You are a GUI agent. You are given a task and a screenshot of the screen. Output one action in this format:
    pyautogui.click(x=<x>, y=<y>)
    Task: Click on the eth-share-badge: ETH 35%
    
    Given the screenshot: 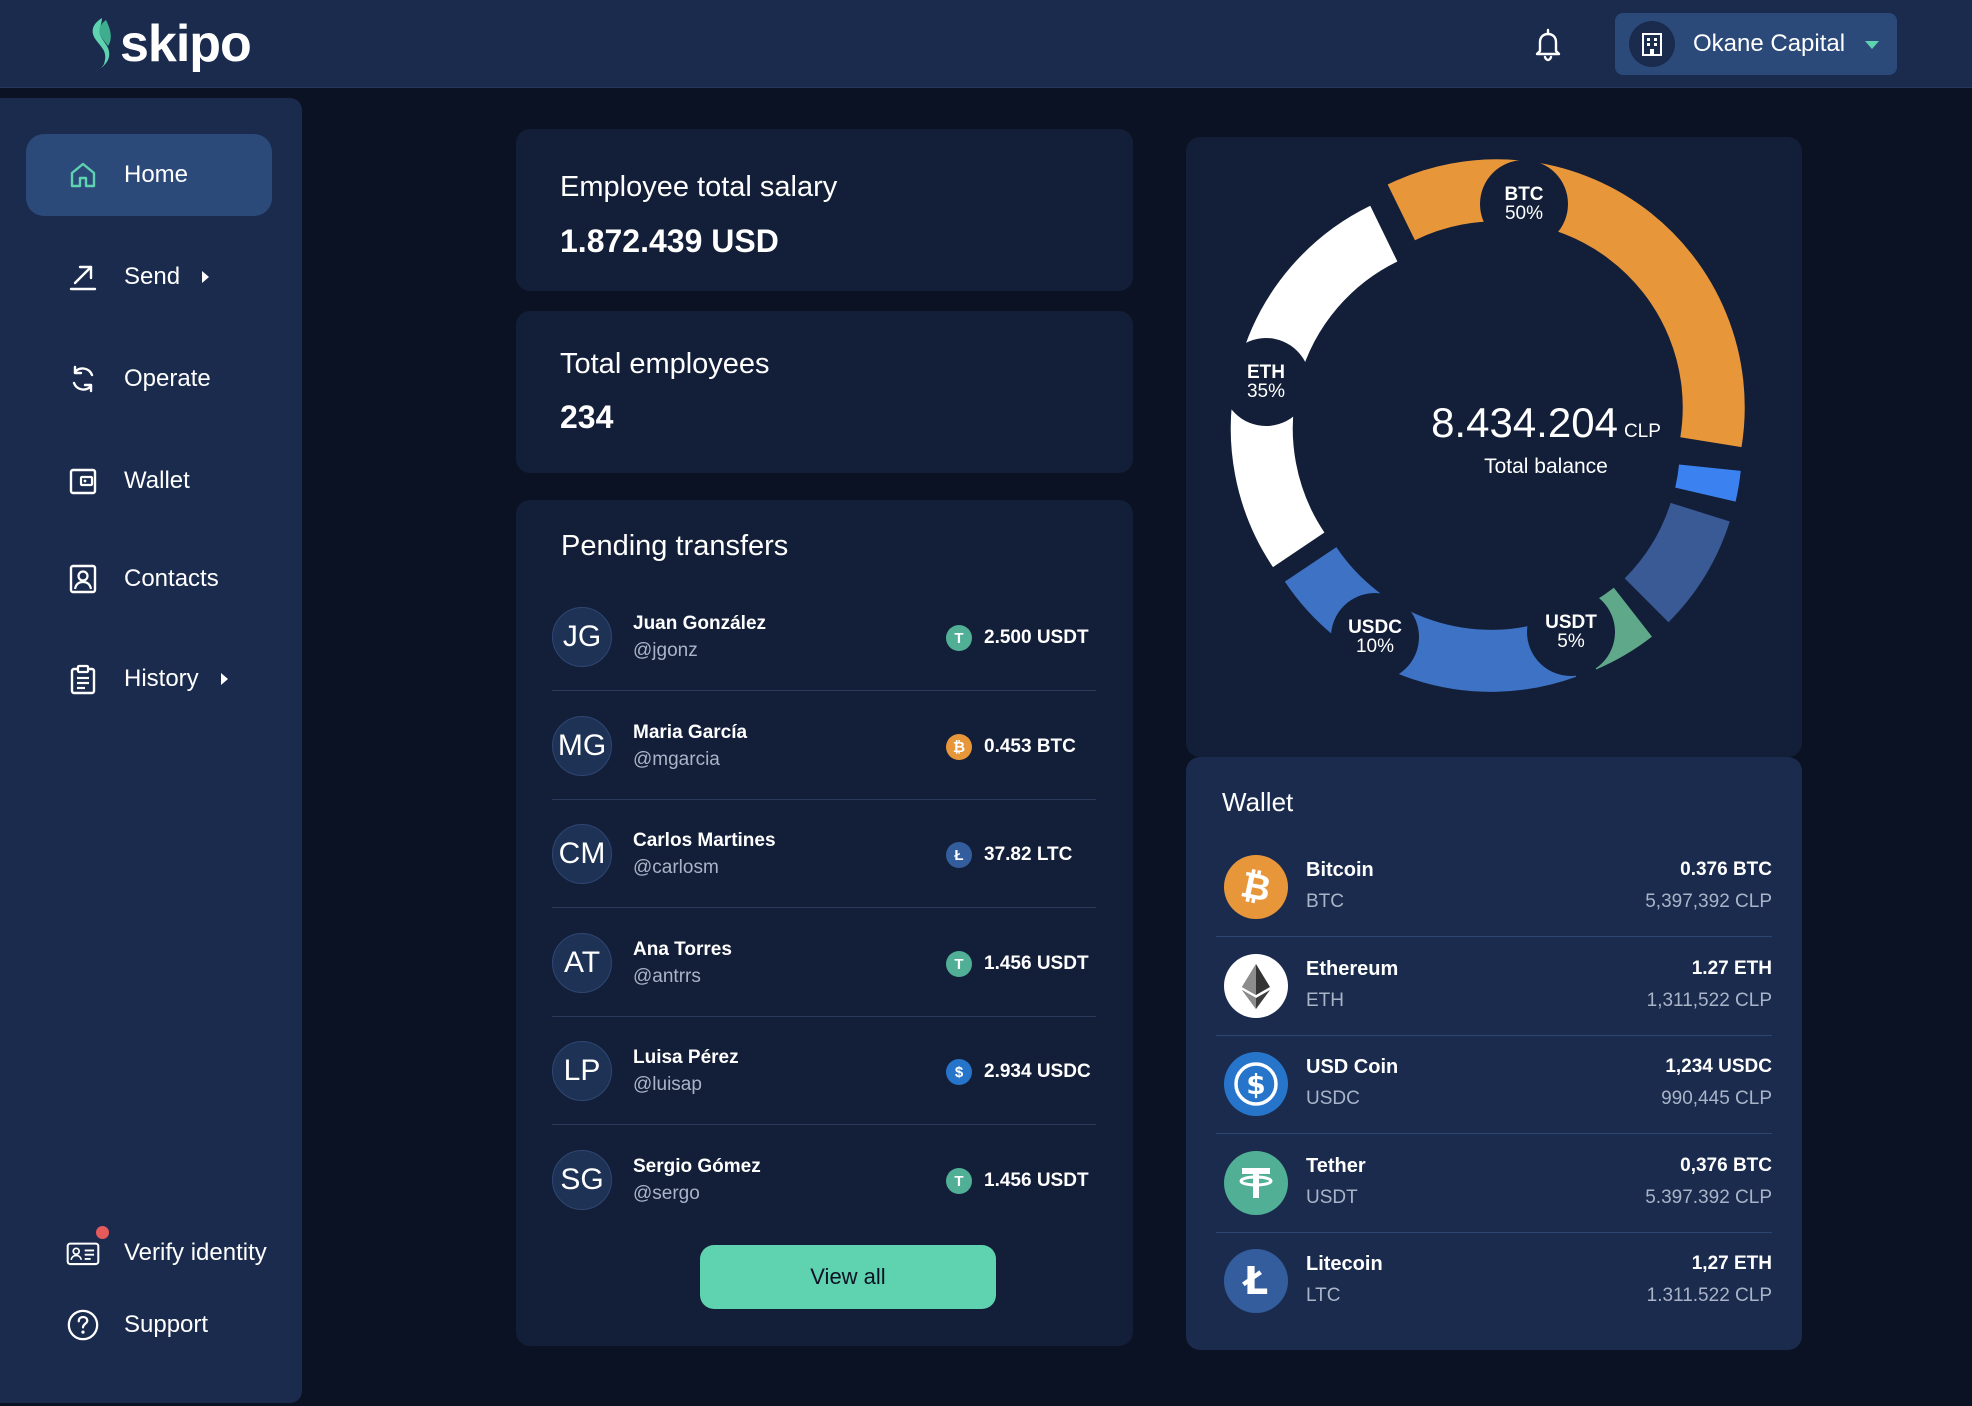 What is the action you would take?
    pyautogui.click(x=1266, y=382)
    